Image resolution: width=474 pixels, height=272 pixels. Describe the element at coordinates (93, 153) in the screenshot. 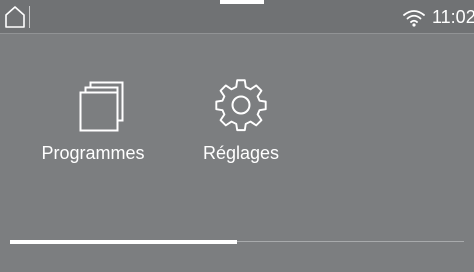

I see `programmes-label: Programmes` at that location.